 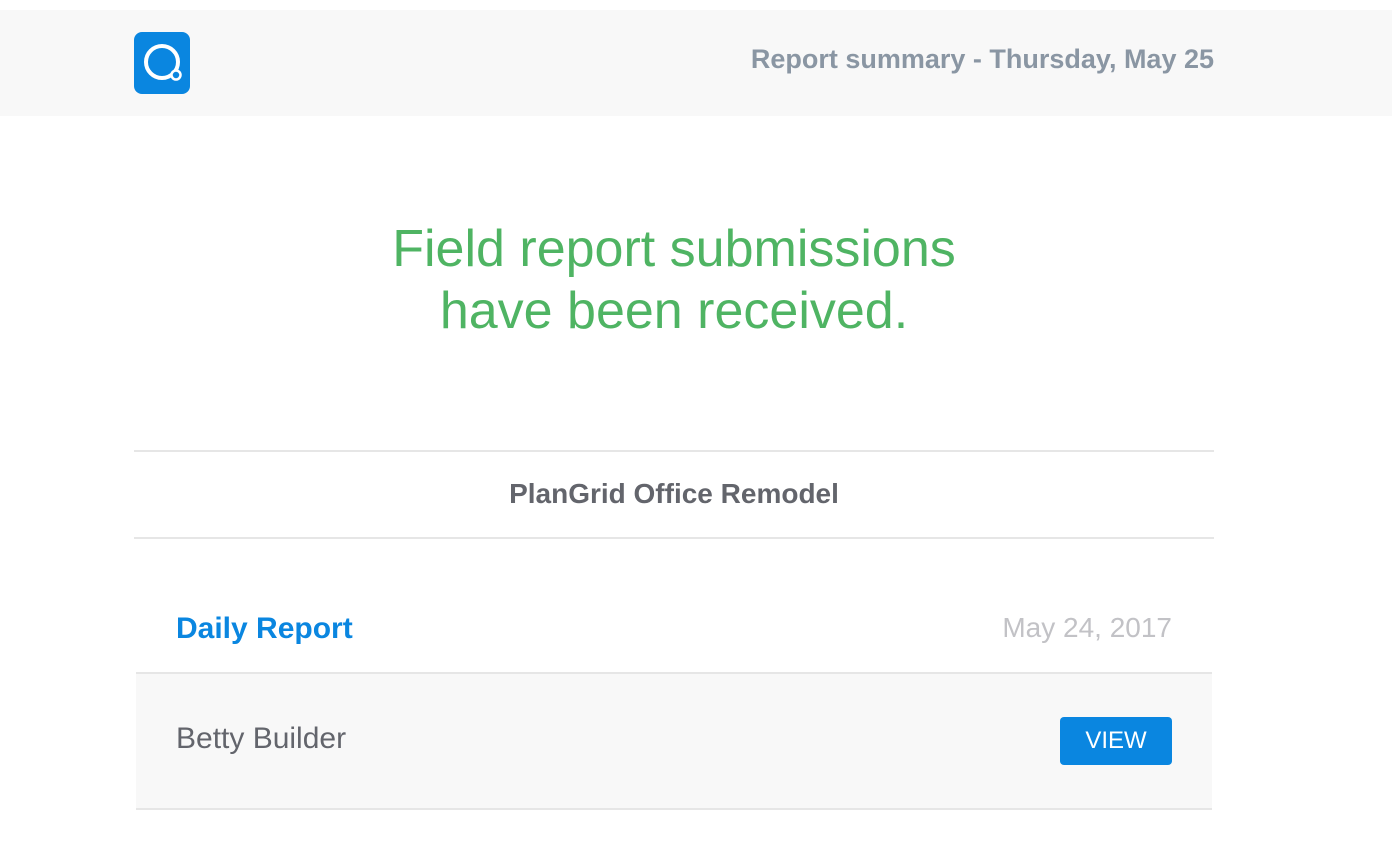 What do you see at coordinates (1087, 627) in the screenshot?
I see `report-date: May 24, 2017` at bounding box center [1087, 627].